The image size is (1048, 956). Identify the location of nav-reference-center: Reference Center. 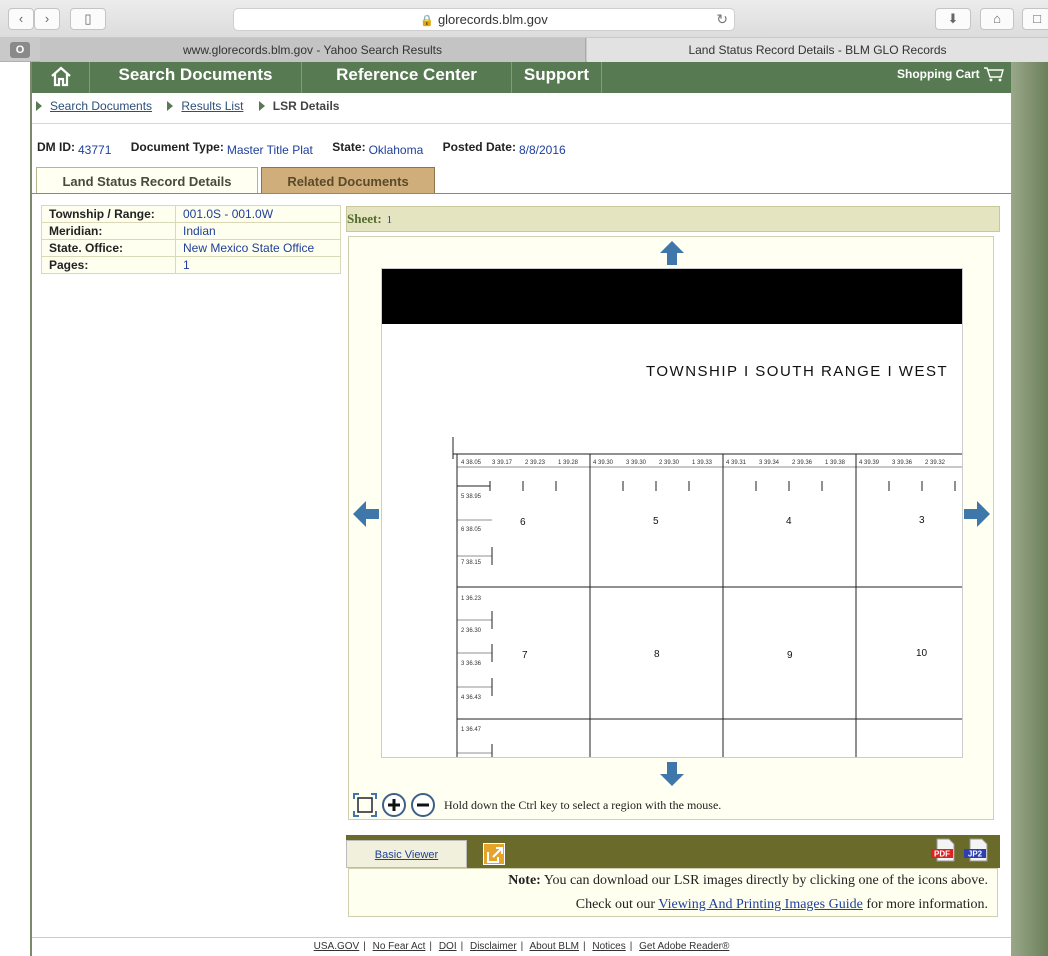
(407, 77).